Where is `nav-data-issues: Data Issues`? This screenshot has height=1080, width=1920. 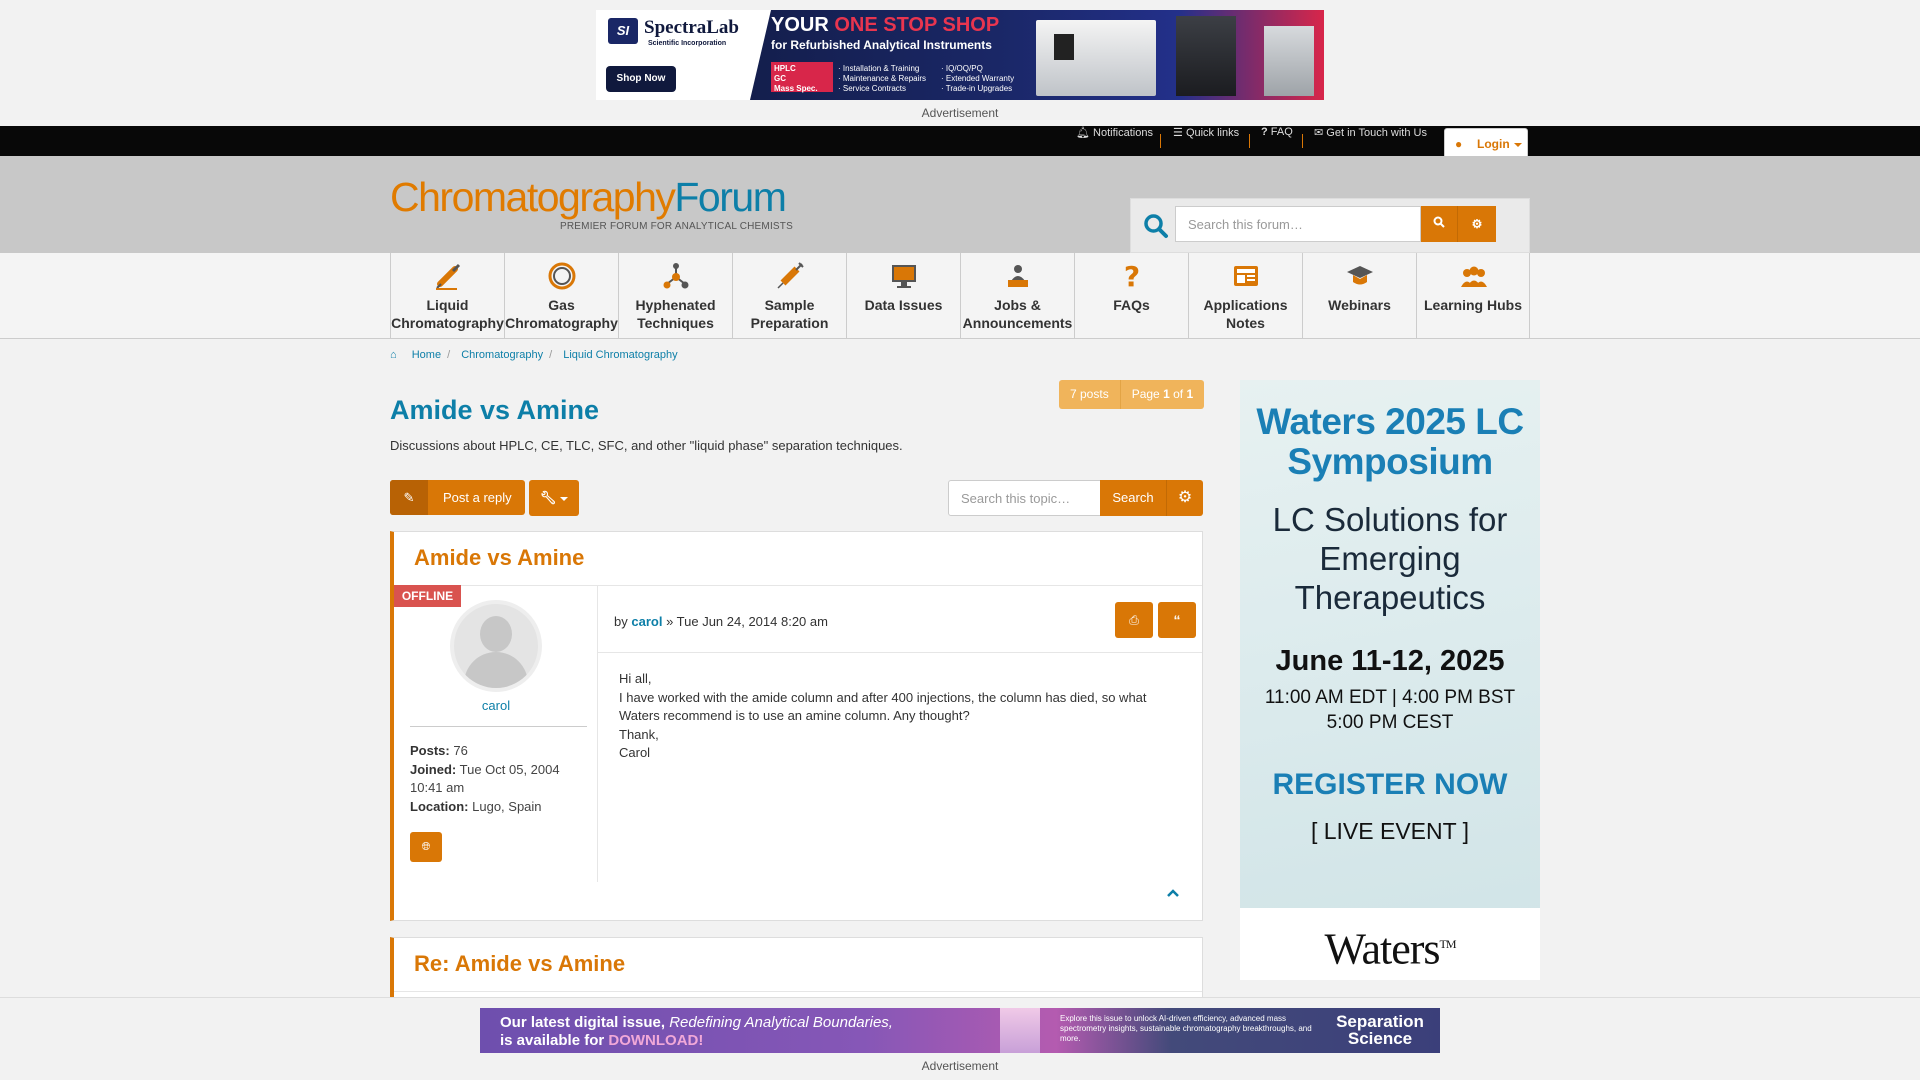 nav-data-issues: Data Issues is located at coordinates (903, 295).